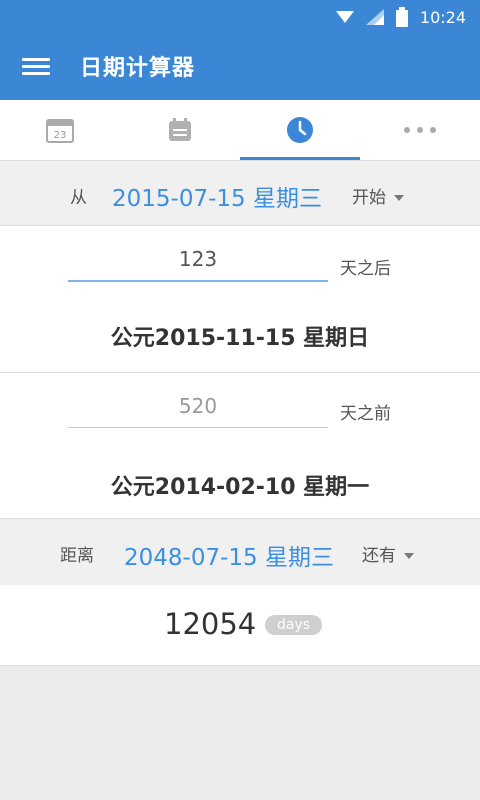 The height and width of the screenshot is (800, 480). What do you see at coordinates (240, 487) in the screenshot?
I see `before-result: 公元2014-02-10 星期一` at bounding box center [240, 487].